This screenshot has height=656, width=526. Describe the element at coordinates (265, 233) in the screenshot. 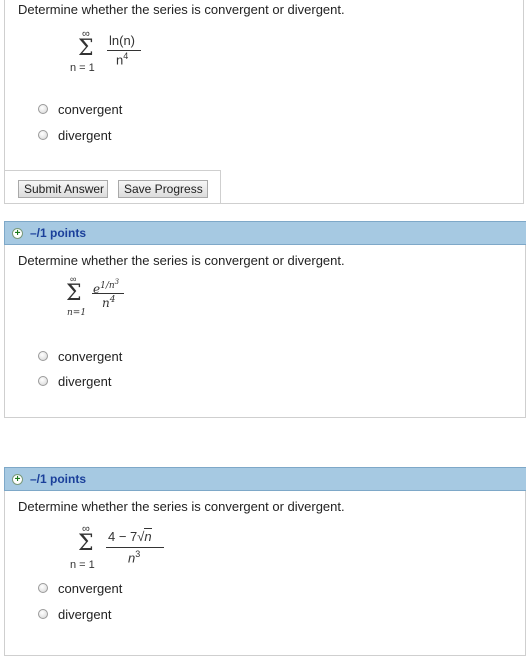

I see `question-2-header: + –/1 points` at that location.